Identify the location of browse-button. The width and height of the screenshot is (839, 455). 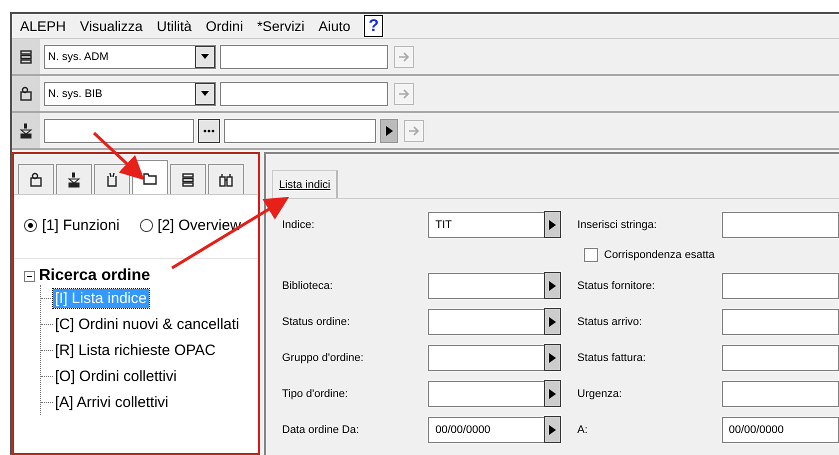
(209, 130).